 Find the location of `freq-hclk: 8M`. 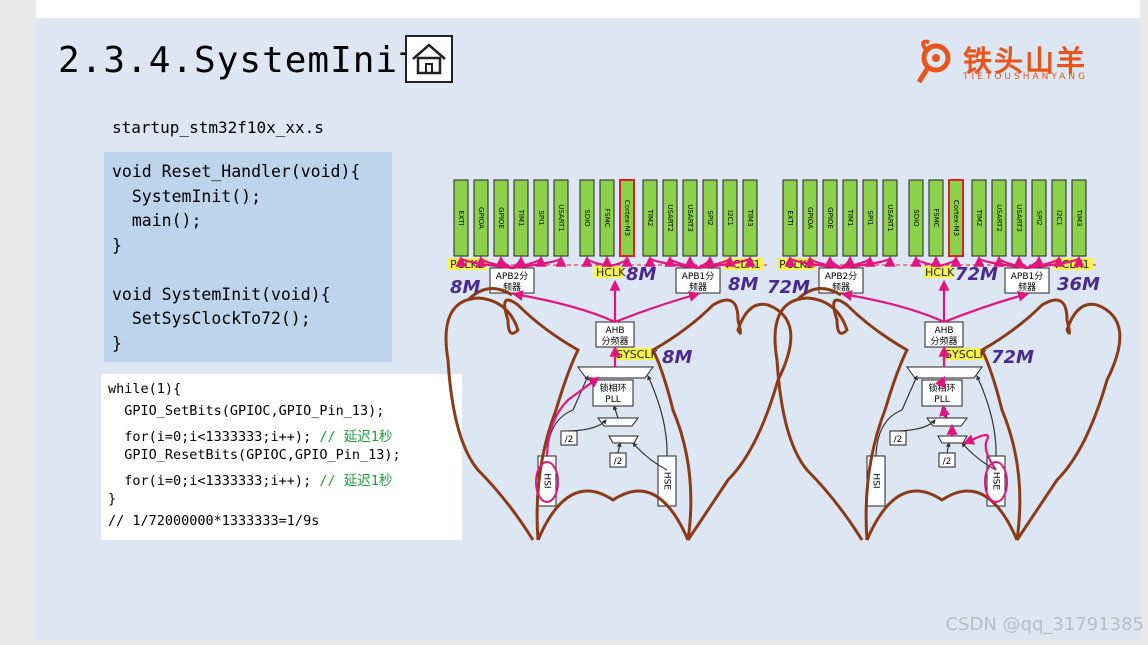

freq-hclk: 8M is located at coordinates (641, 274).